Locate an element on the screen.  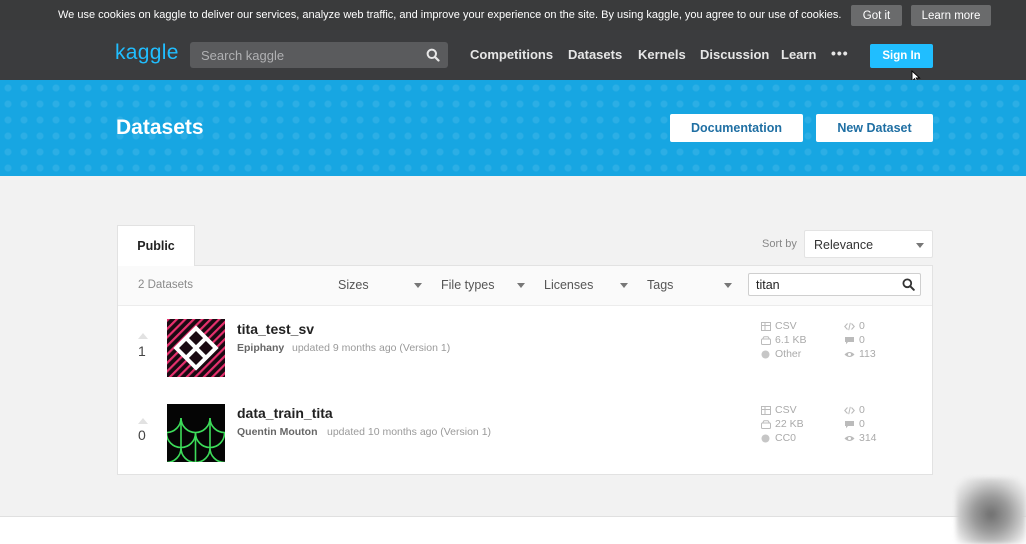
learn-more-button: Learn more is located at coordinates (951, 15).